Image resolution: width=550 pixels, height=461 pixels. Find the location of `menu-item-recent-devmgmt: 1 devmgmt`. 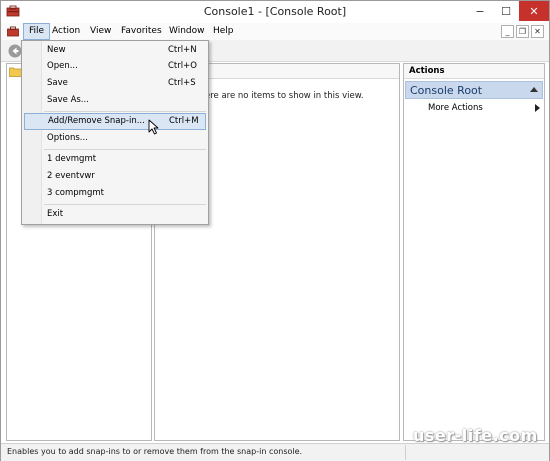

menu-item-recent-devmgmt: 1 devmgmt is located at coordinates (115, 159).